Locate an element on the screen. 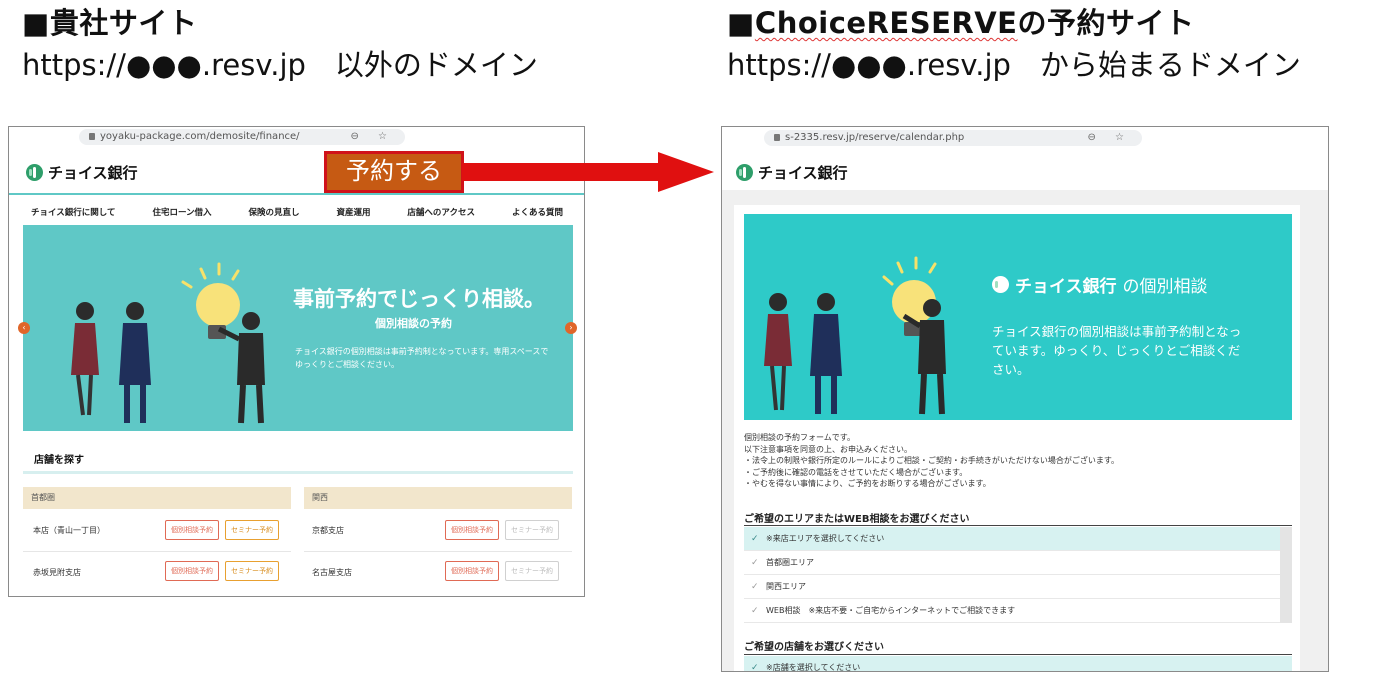 Image resolution: width=1383 pixels, height=685 pixels. area-option: ✓ ※来店エリアを選択してください is located at coordinates (1012, 539).